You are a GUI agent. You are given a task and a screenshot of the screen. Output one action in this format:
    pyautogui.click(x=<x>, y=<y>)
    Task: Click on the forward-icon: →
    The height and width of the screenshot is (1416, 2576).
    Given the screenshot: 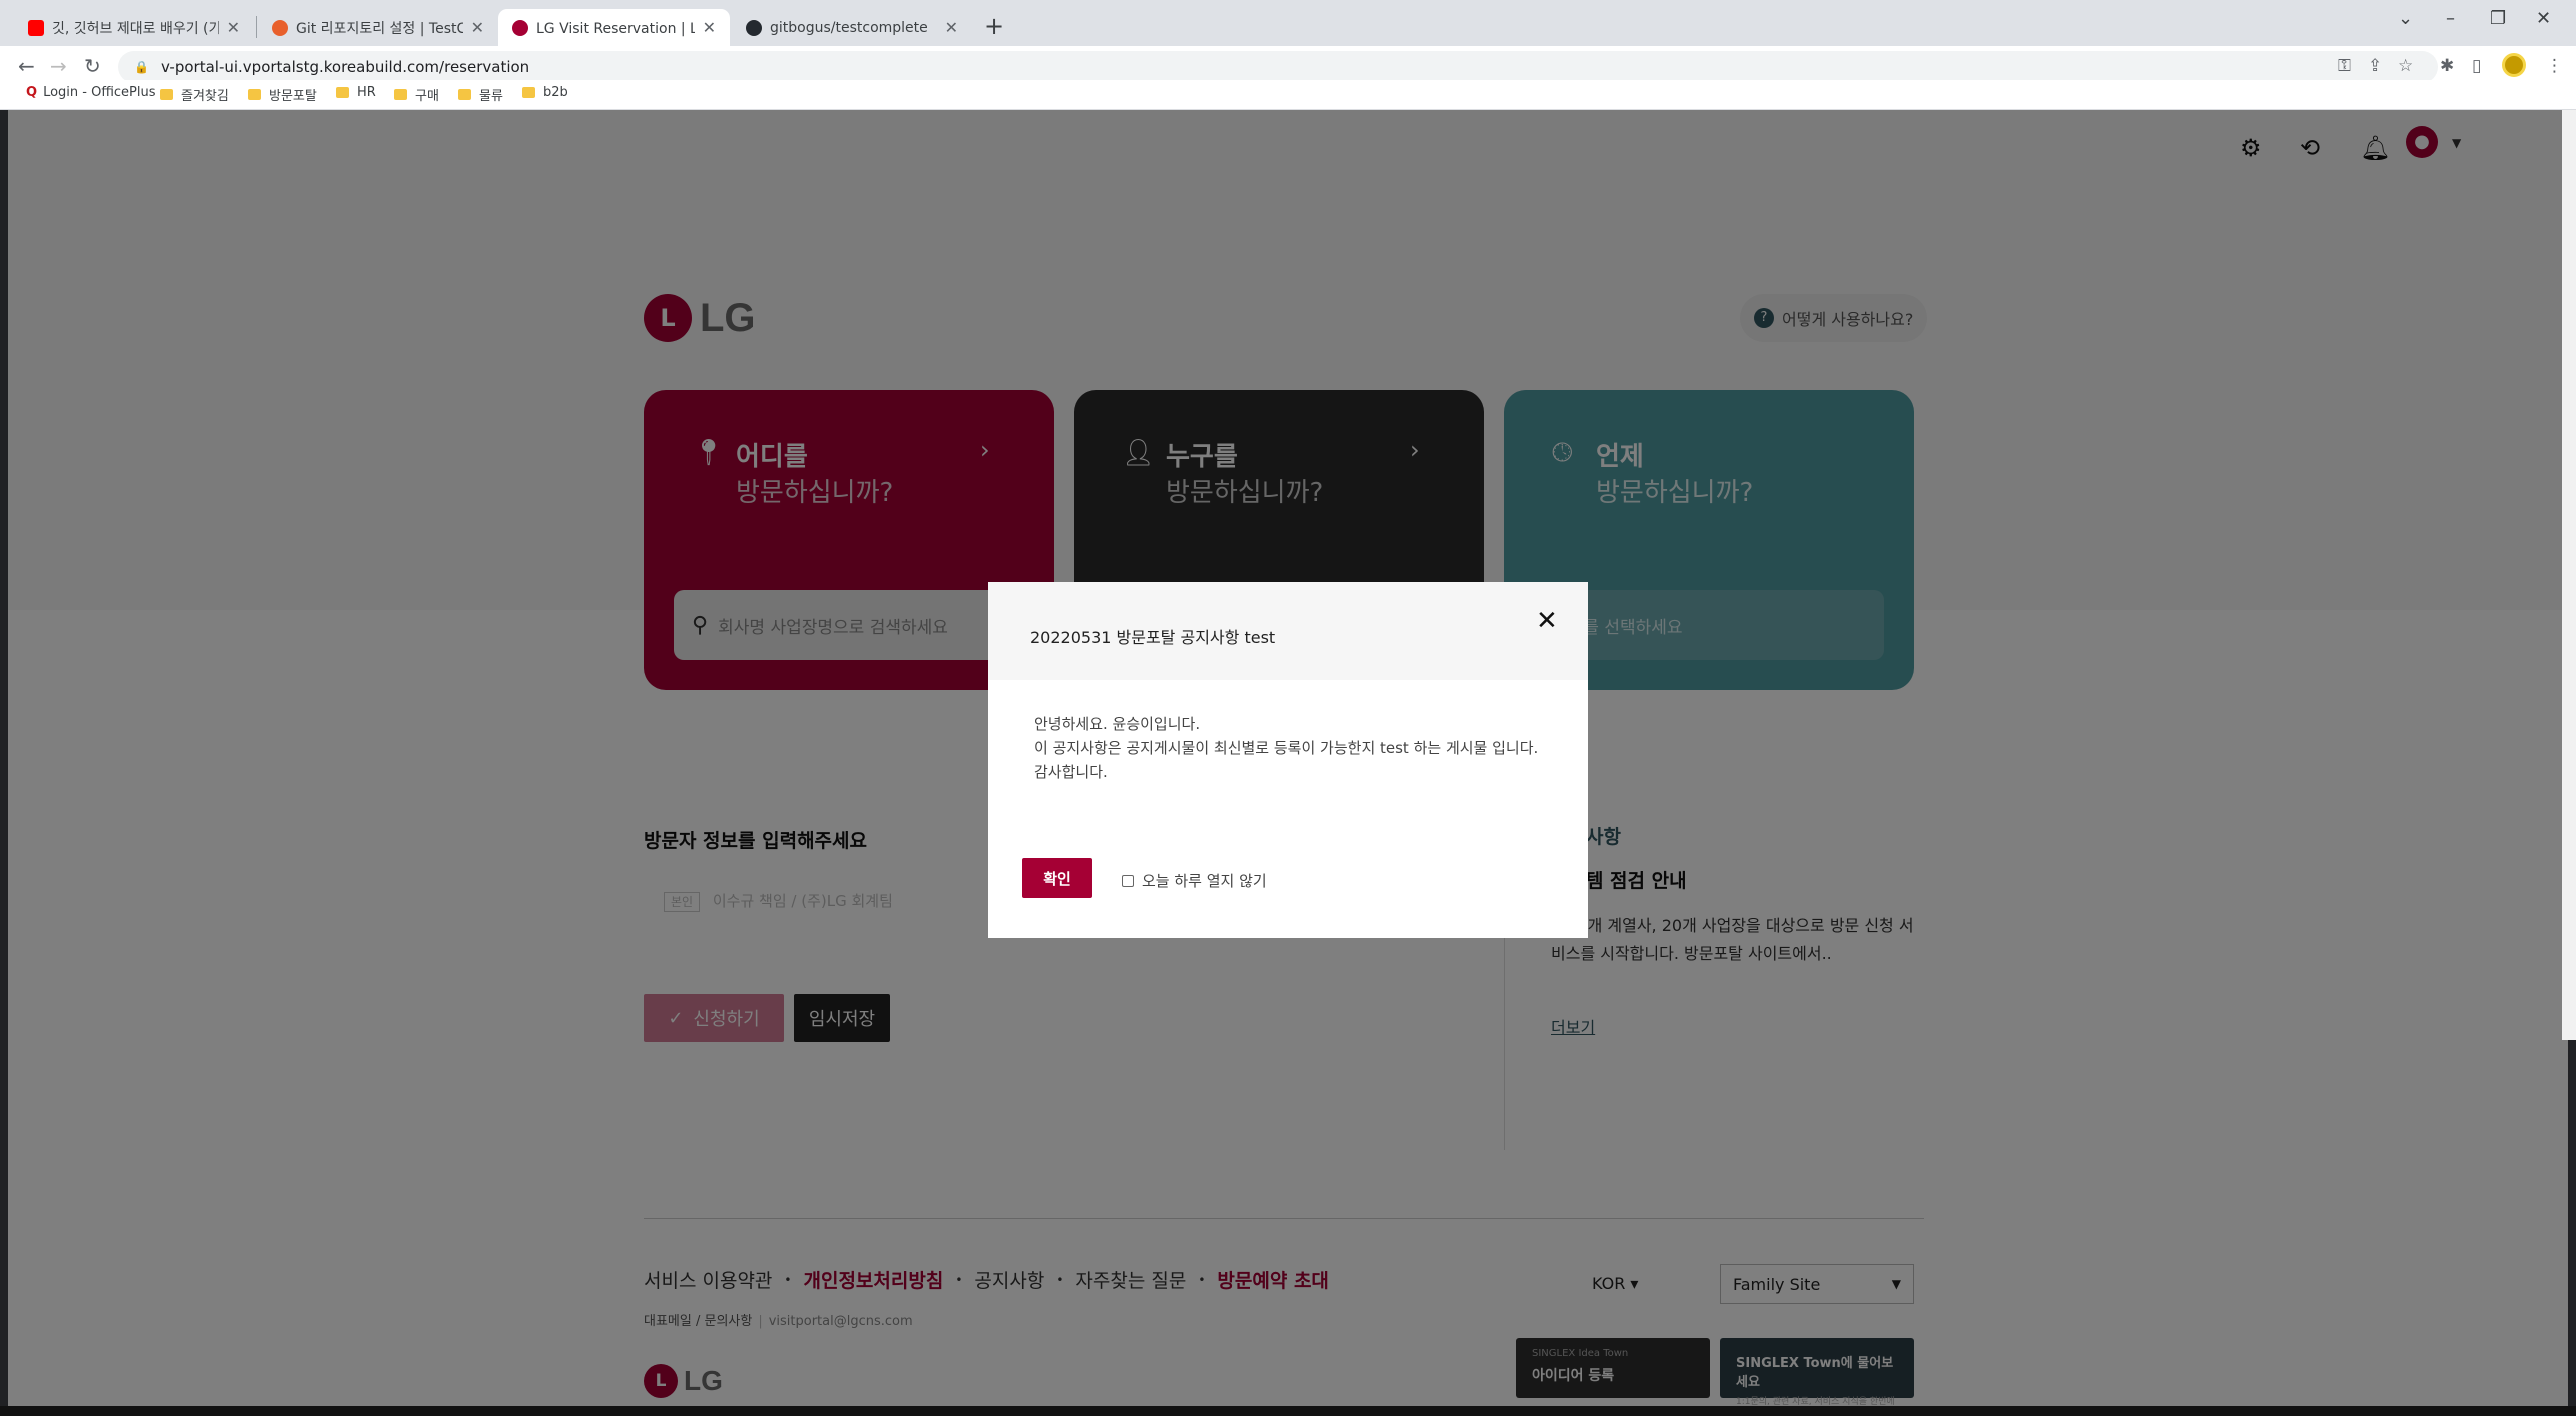 What is the action you would take?
    pyautogui.click(x=58, y=66)
    